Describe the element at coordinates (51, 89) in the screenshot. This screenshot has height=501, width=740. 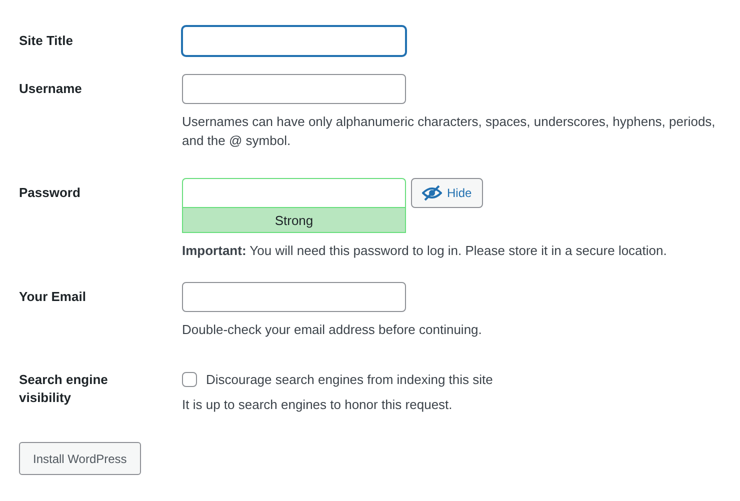
I see `field-label: Username` at that location.